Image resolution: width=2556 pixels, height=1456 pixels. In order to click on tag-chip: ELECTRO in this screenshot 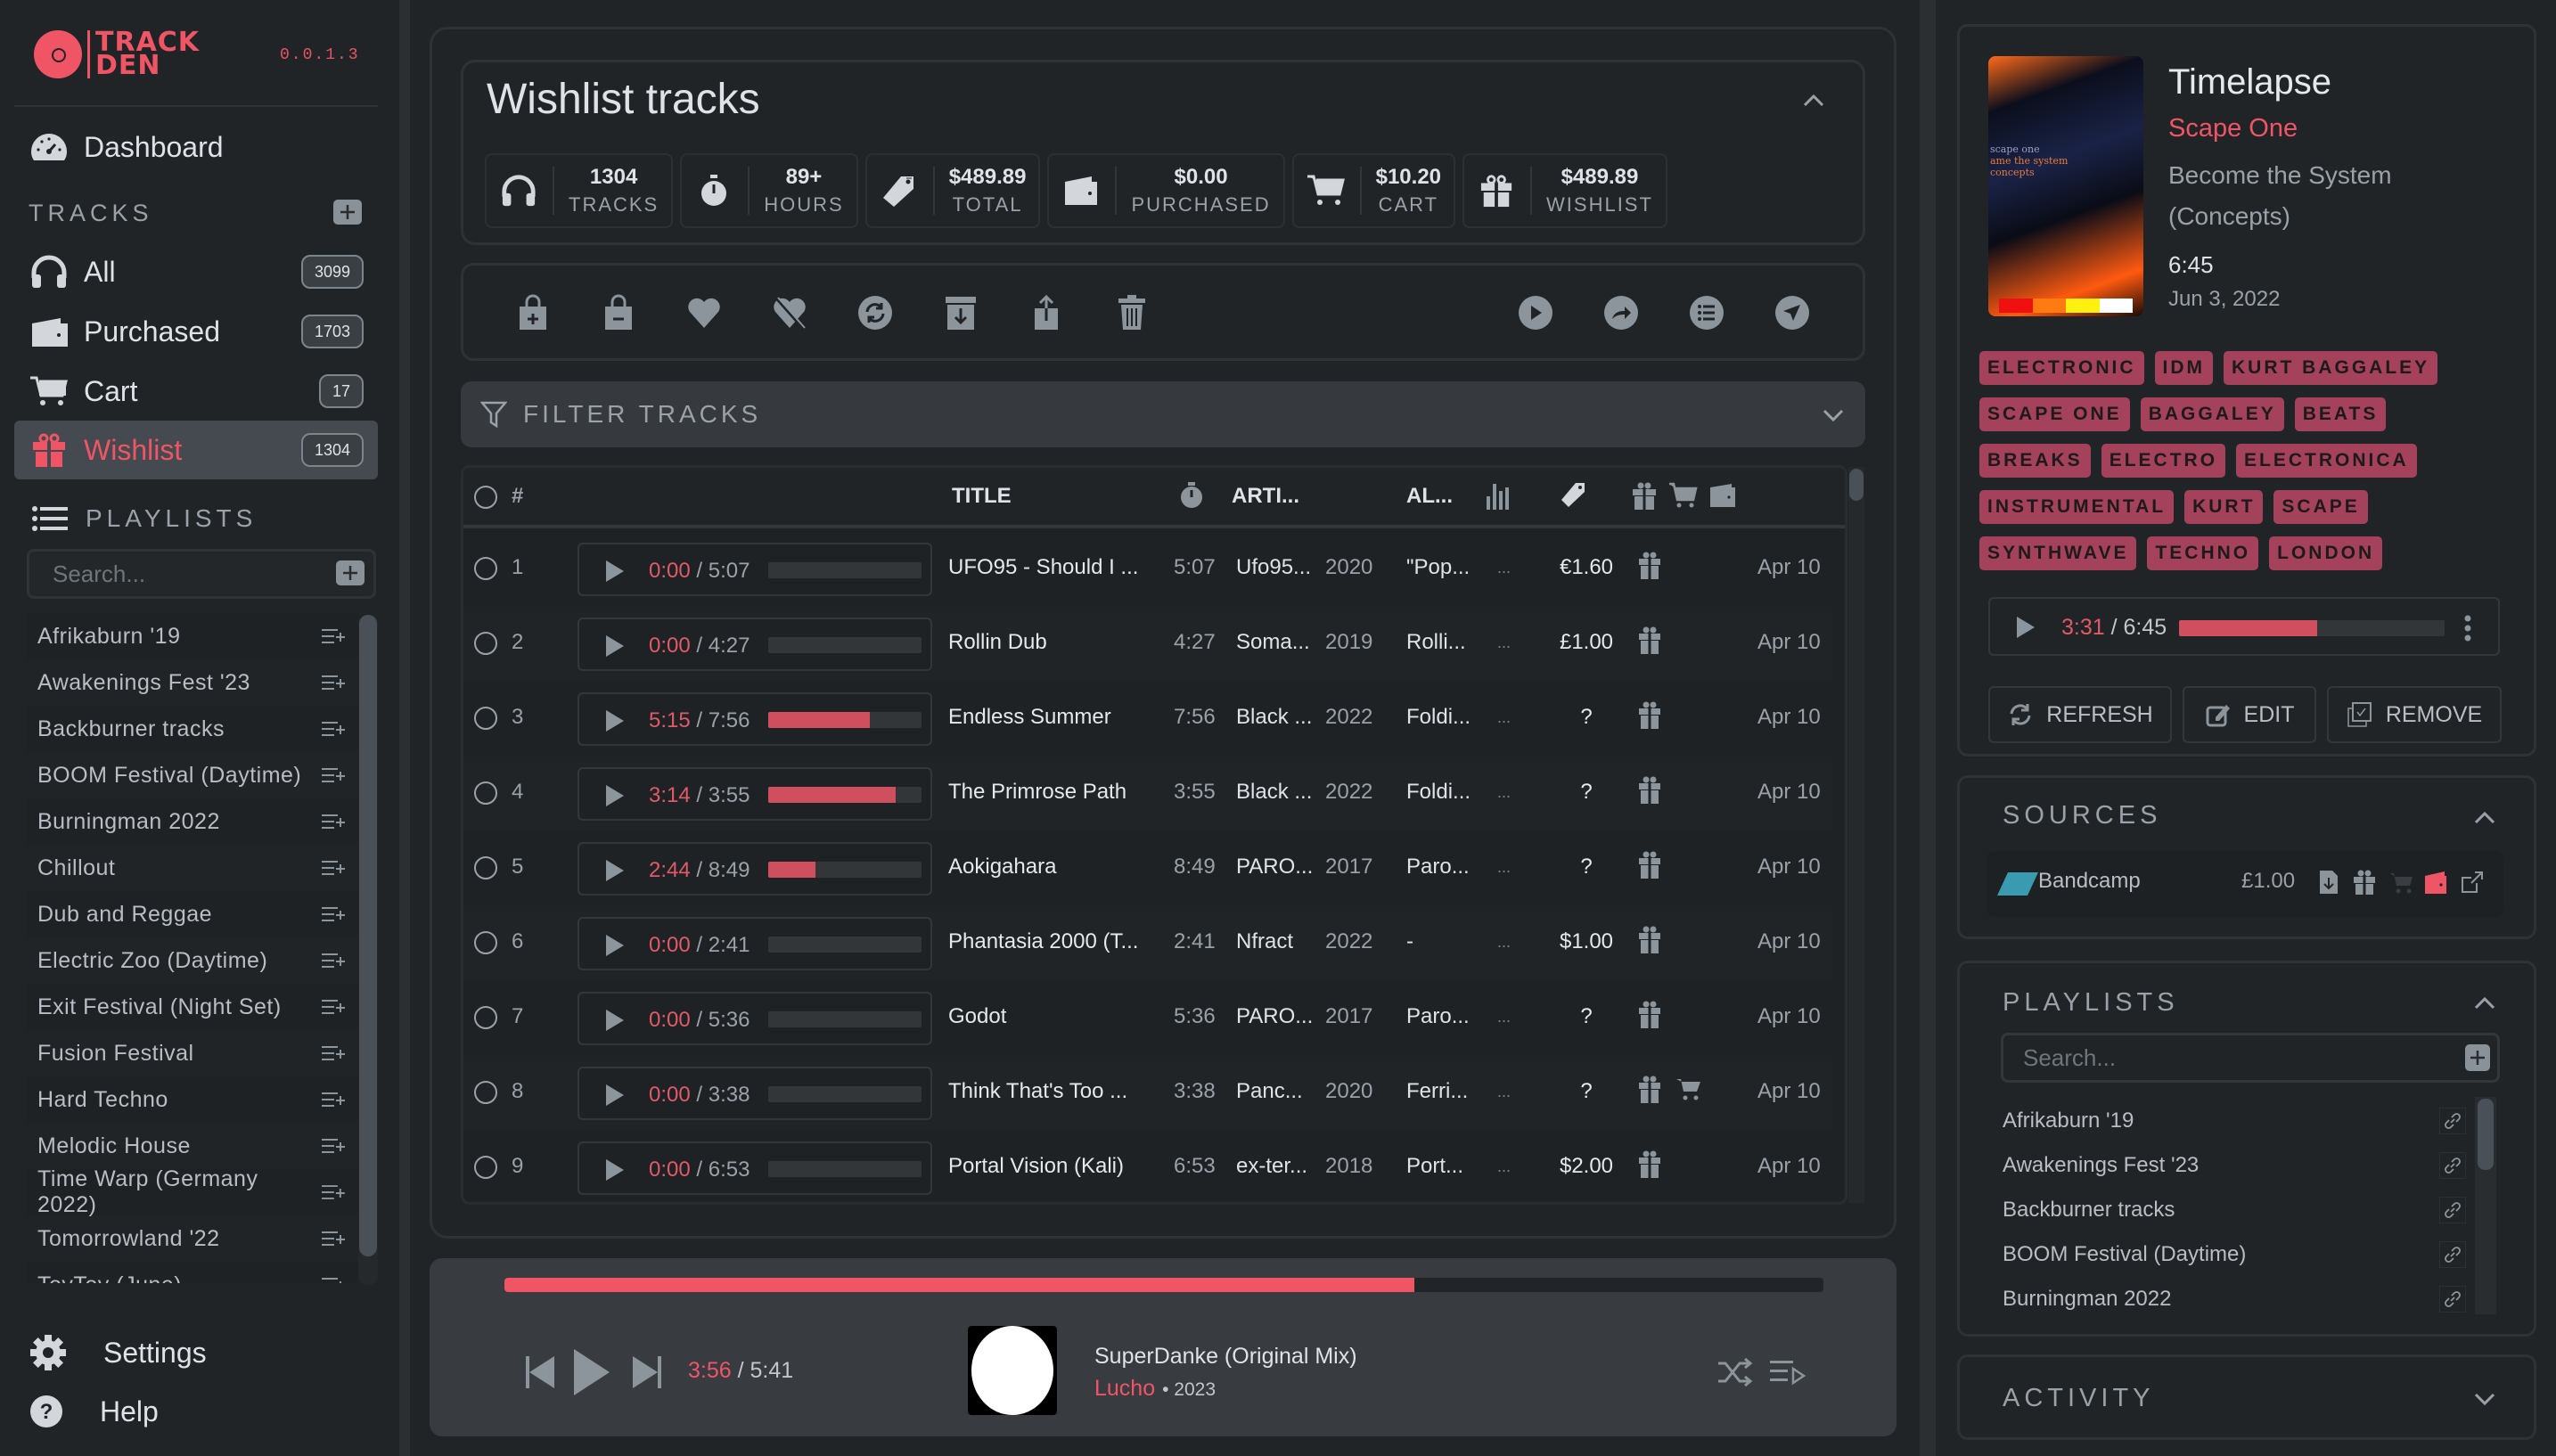, I will do `click(2163, 461)`.